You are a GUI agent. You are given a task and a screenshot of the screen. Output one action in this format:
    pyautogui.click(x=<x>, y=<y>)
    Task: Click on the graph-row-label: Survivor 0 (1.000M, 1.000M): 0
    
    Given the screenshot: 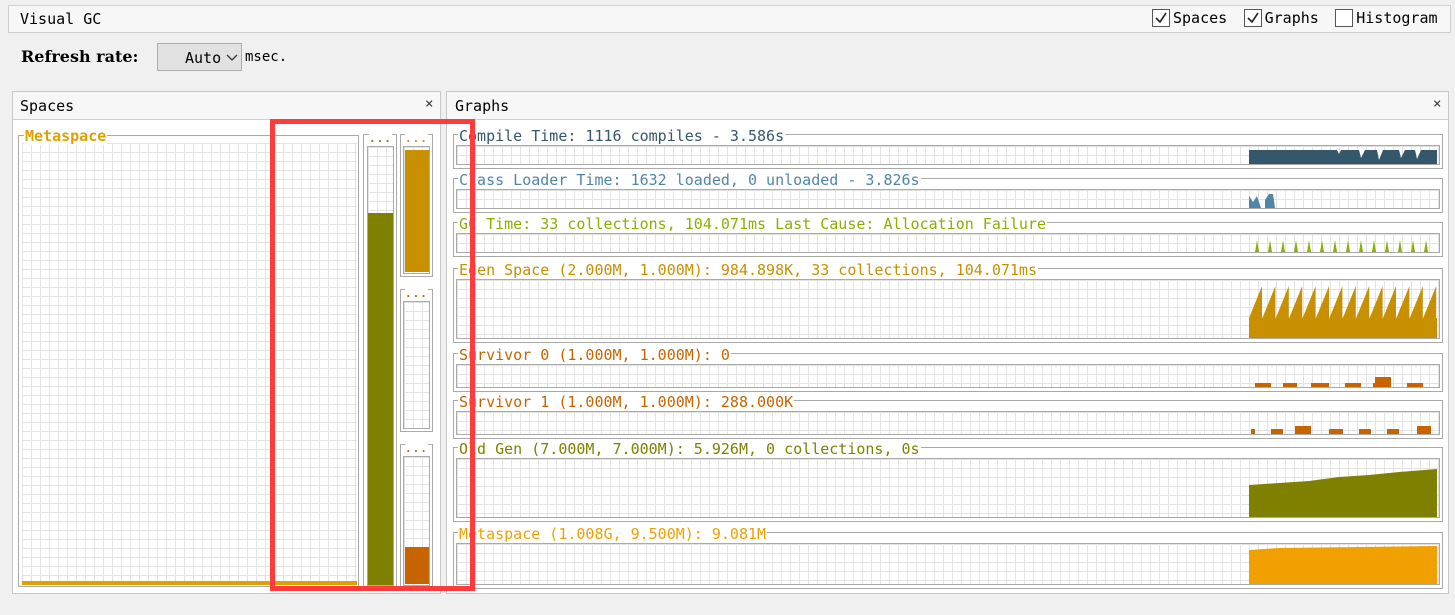 What is the action you would take?
    pyautogui.click(x=594, y=355)
    